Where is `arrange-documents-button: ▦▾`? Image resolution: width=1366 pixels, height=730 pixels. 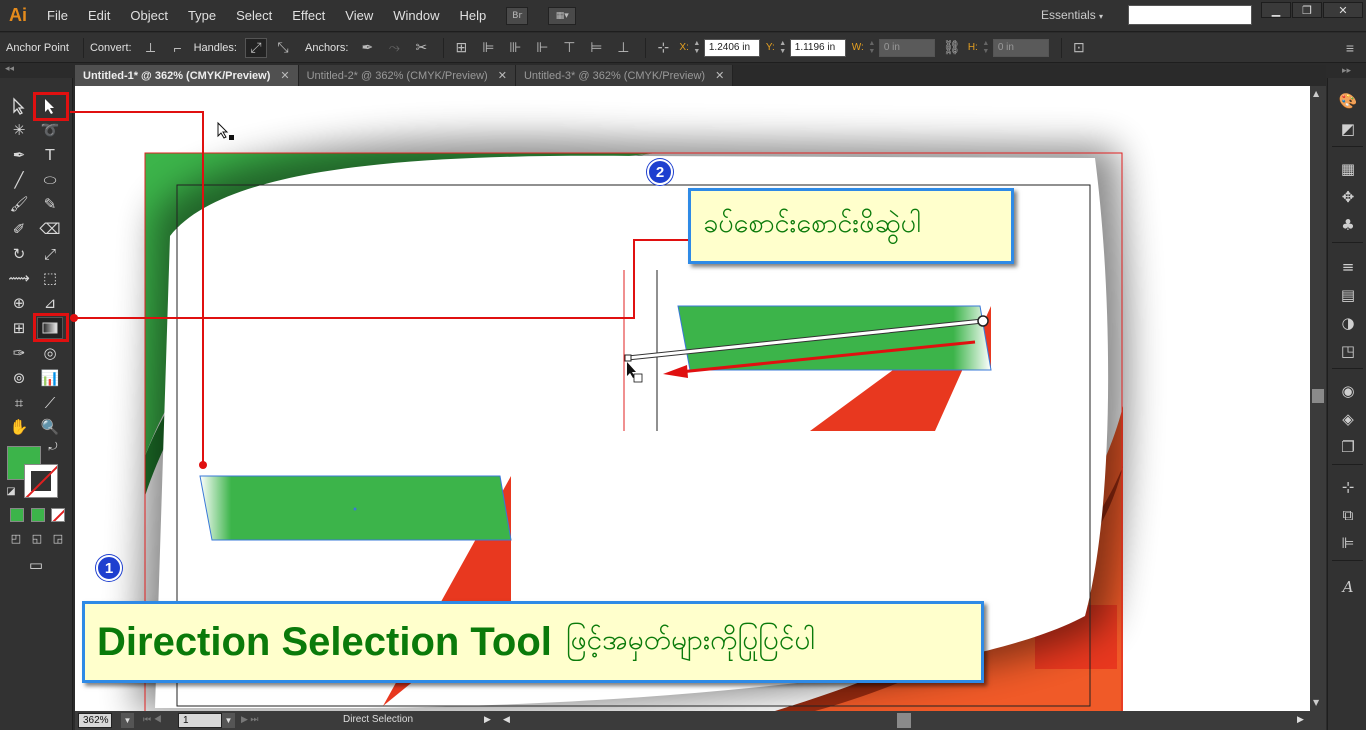 arrange-documents-button: ▦▾ is located at coordinates (562, 15).